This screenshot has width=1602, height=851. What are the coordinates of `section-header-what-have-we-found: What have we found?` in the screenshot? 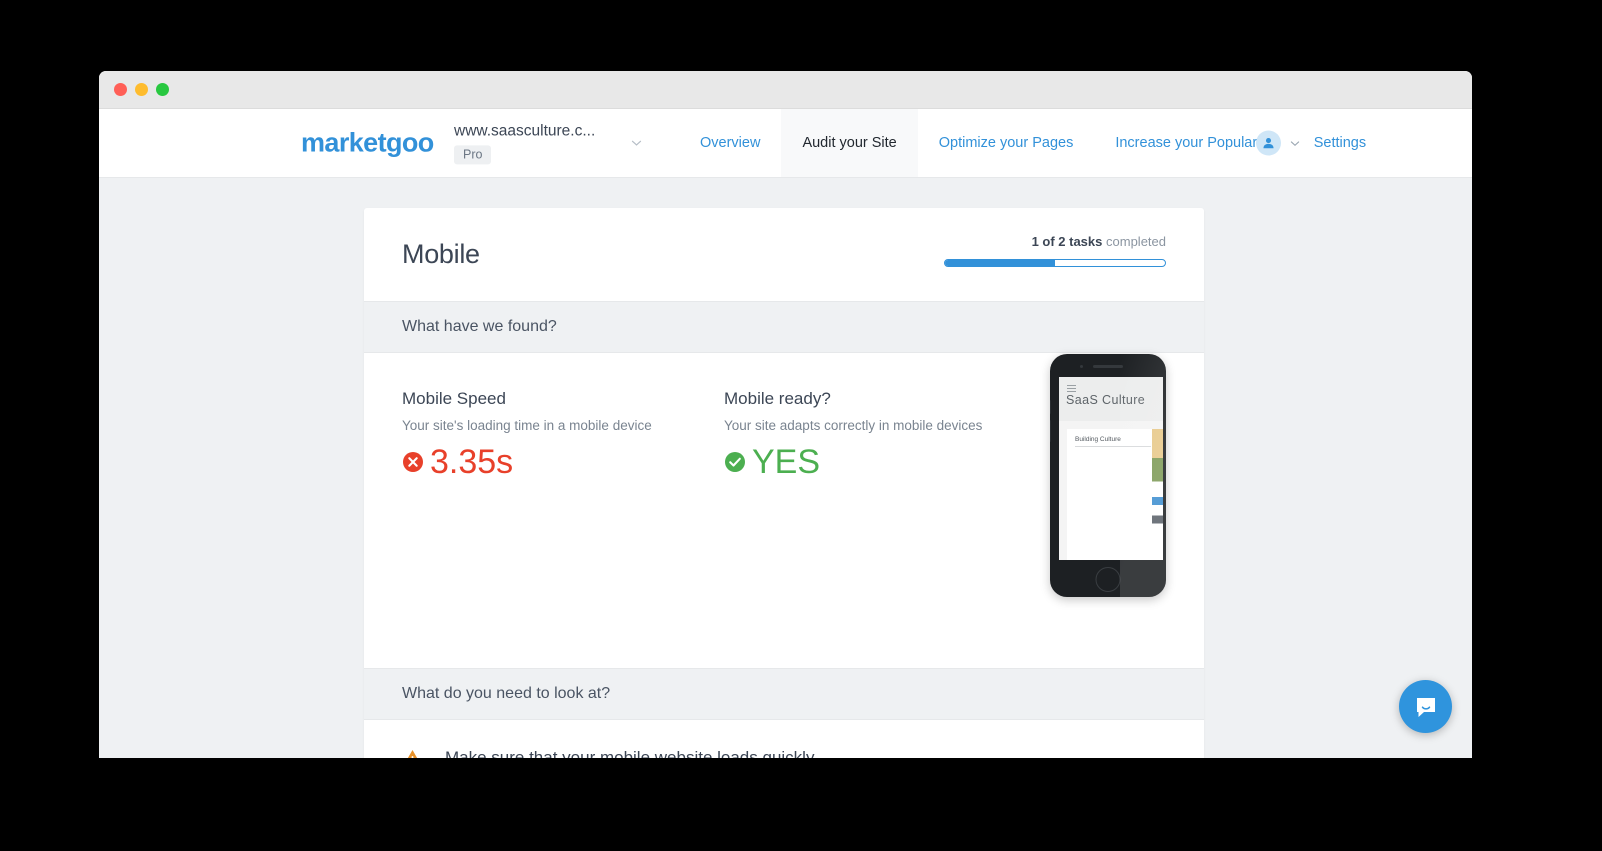 It's located at (784, 327).